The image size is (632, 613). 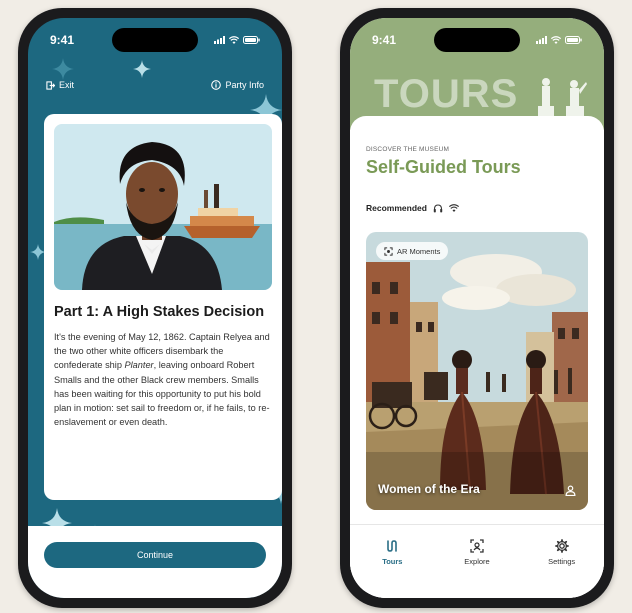 I want to click on tab-settings: Settings, so click(x=562, y=552).